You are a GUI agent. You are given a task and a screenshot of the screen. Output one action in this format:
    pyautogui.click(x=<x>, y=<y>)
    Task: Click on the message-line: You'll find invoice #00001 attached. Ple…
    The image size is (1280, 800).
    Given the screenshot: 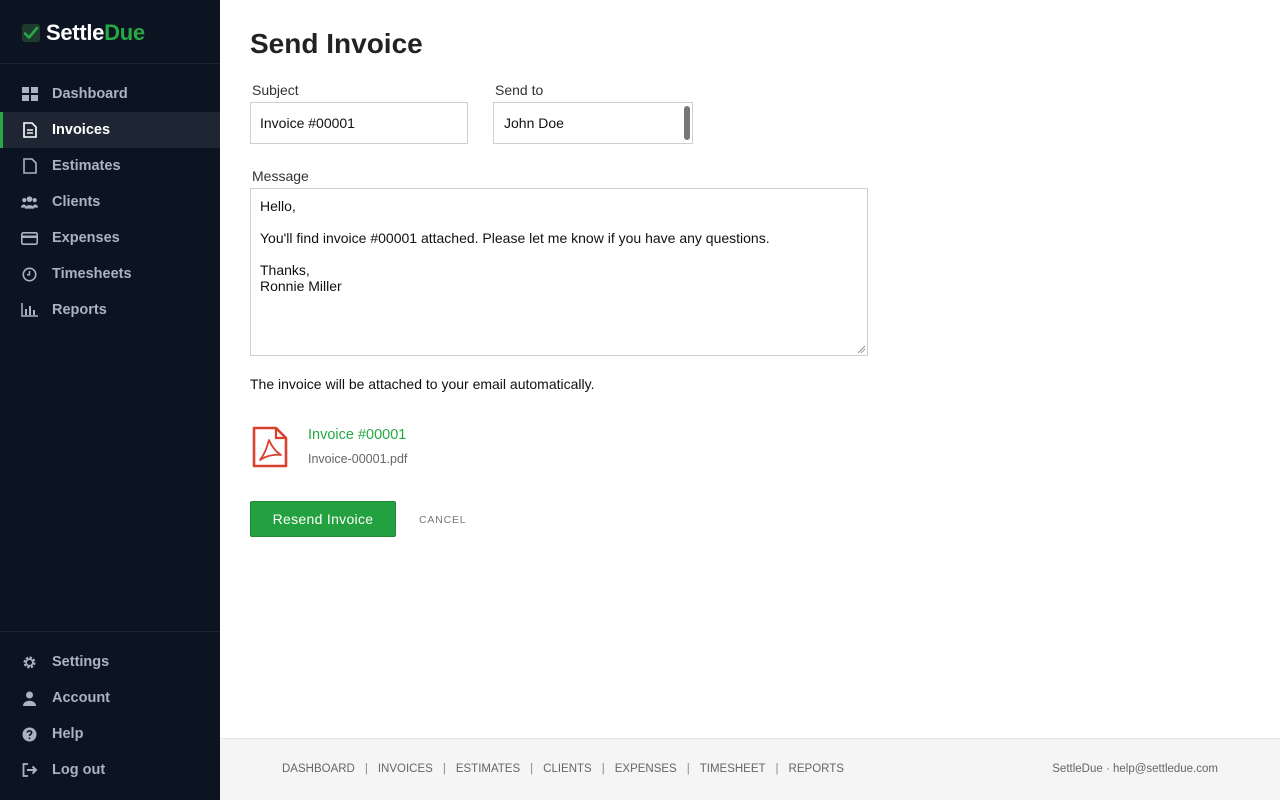 What is the action you would take?
    pyautogui.click(x=515, y=238)
    